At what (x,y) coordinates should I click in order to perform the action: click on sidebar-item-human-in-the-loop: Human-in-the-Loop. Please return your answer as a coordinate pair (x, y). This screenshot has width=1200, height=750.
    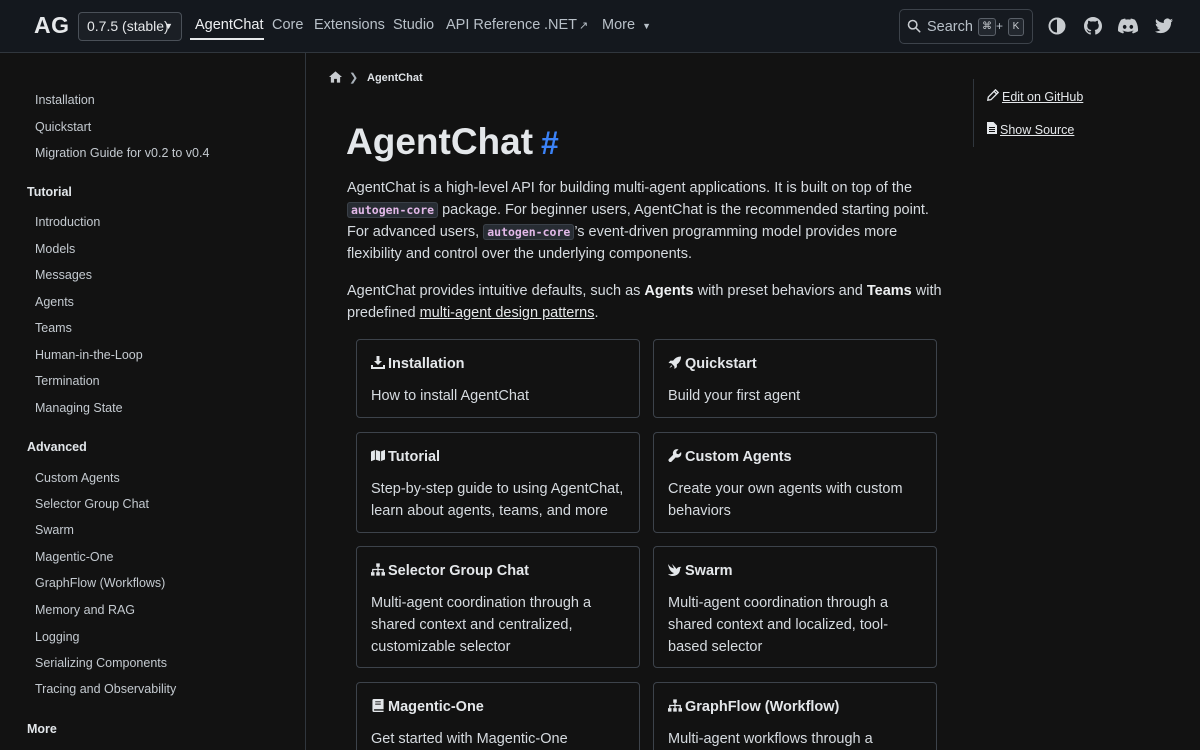
    Looking at the image, I should click on (89, 355).